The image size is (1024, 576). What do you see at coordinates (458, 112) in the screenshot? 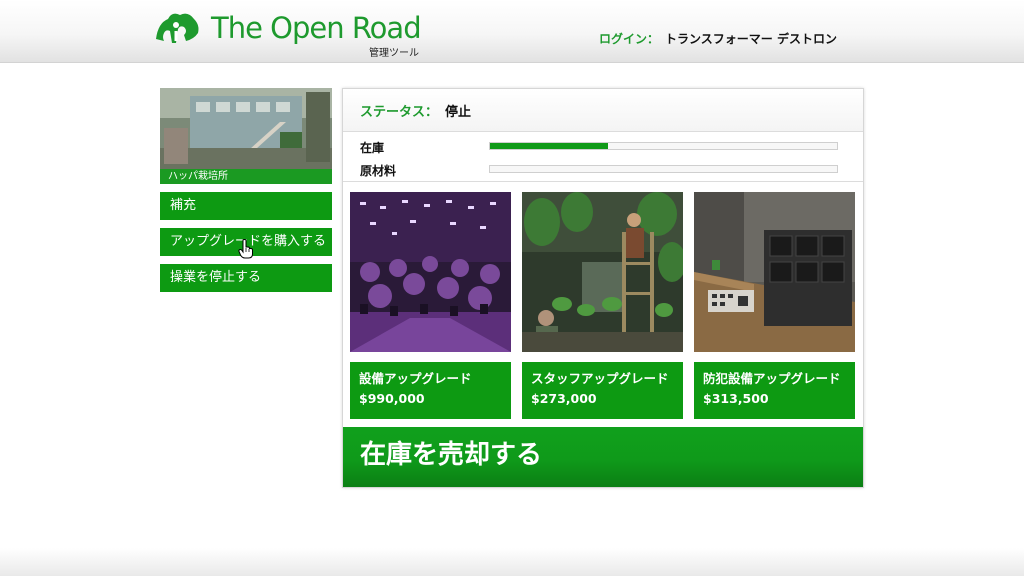
I see `status-value: 停止` at bounding box center [458, 112].